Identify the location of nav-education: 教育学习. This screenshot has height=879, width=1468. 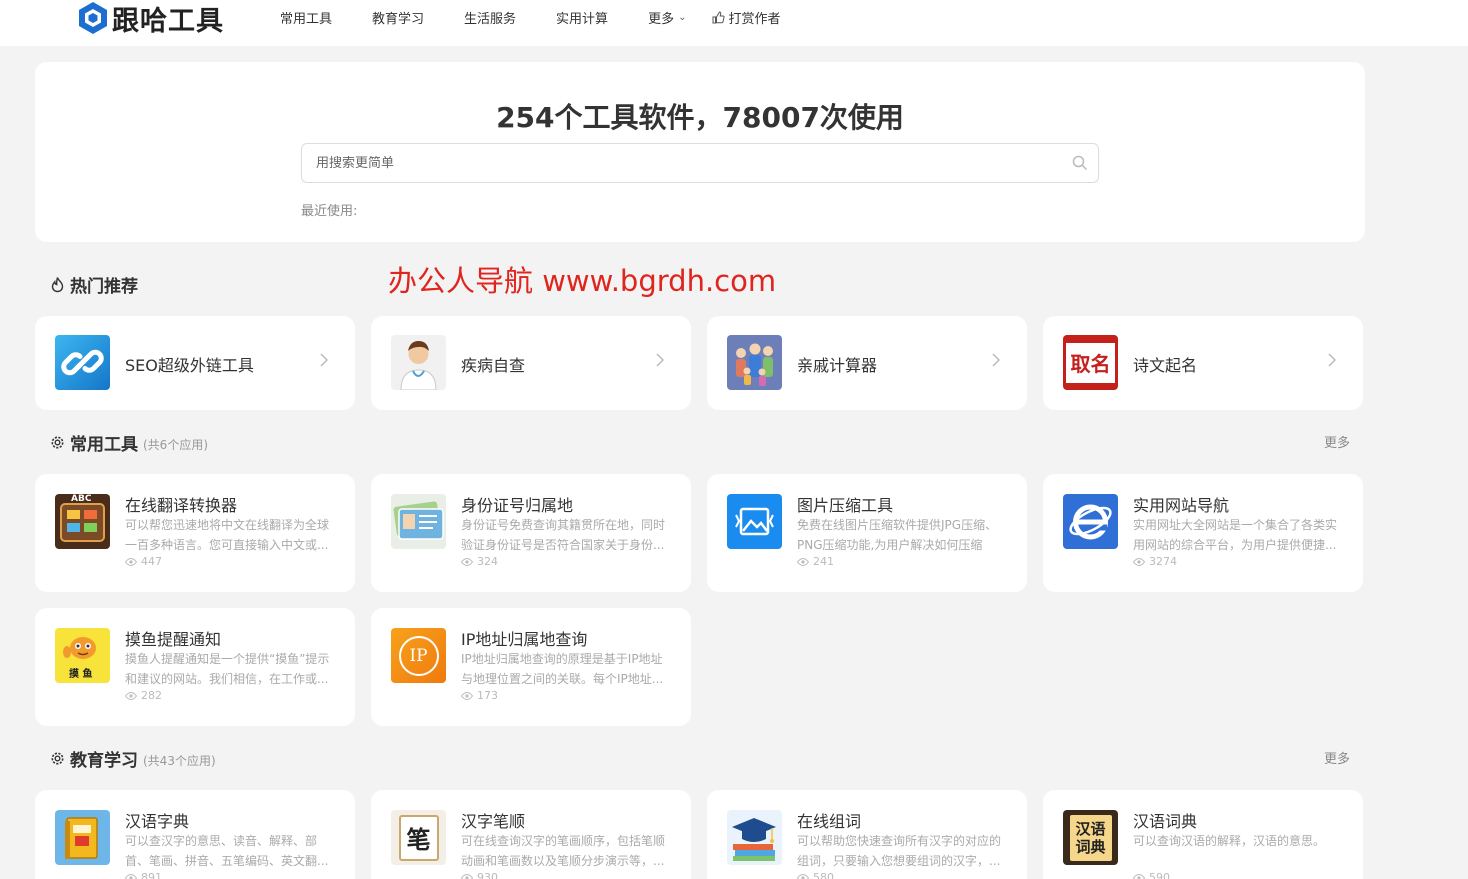
(398, 17).